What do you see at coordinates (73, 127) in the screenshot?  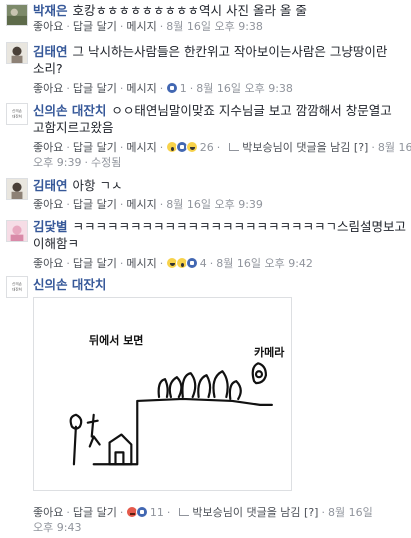 I see `comment-text-line2: 고함지르고왔음` at bounding box center [73, 127].